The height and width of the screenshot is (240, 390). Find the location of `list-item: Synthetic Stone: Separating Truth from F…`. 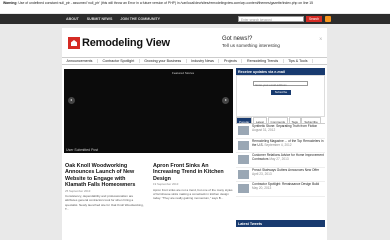

list-item: Synthetic Stone: Separating Truth from F… is located at coordinates (280, 131).